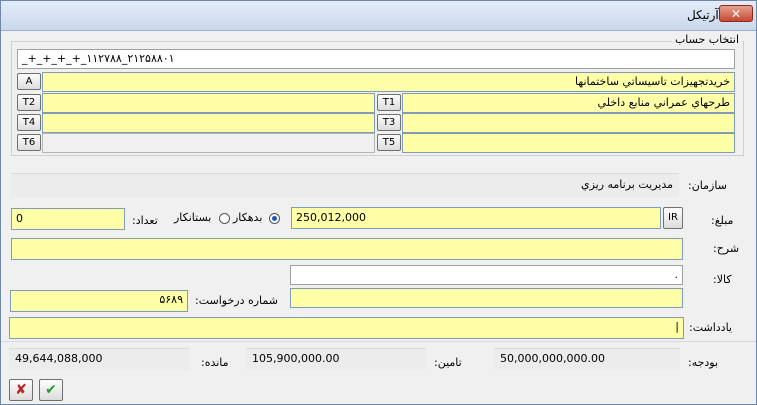 The width and height of the screenshot is (757, 405). I want to click on note-label: يادداشت:, so click(710, 327).